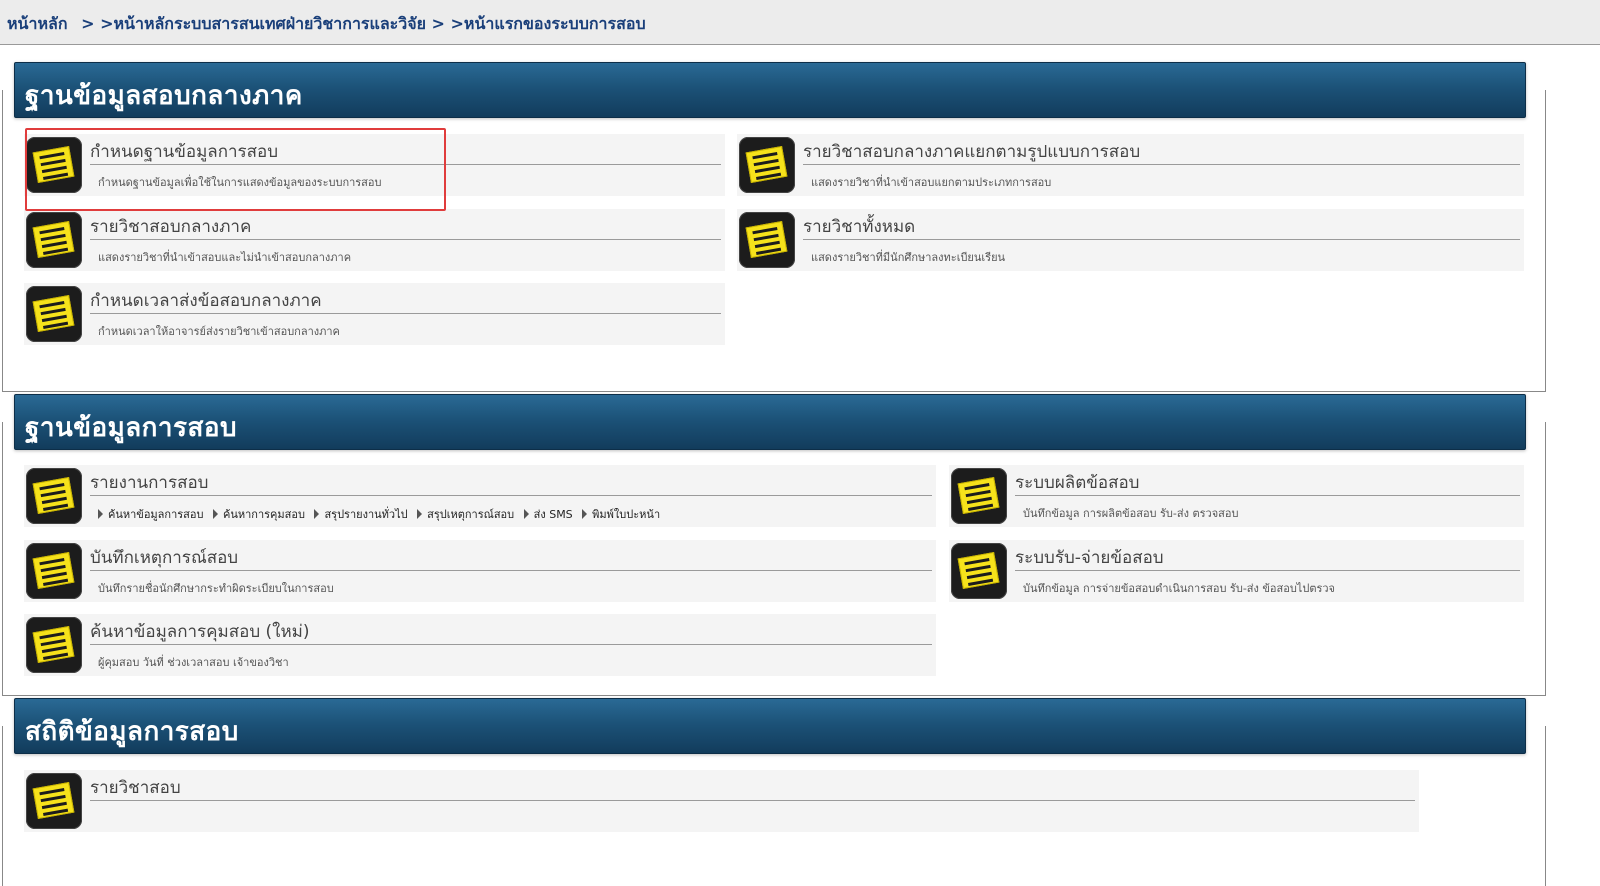  Describe the element at coordinates (131, 428) in the screenshot. I see `section-title: ฐานข้อมูลการสอบ` at that location.